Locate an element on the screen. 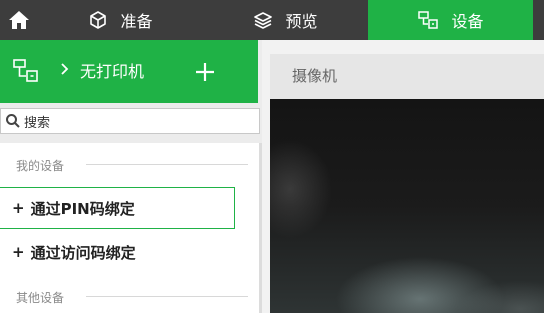  tab-label: 设备 is located at coordinates (467, 21).